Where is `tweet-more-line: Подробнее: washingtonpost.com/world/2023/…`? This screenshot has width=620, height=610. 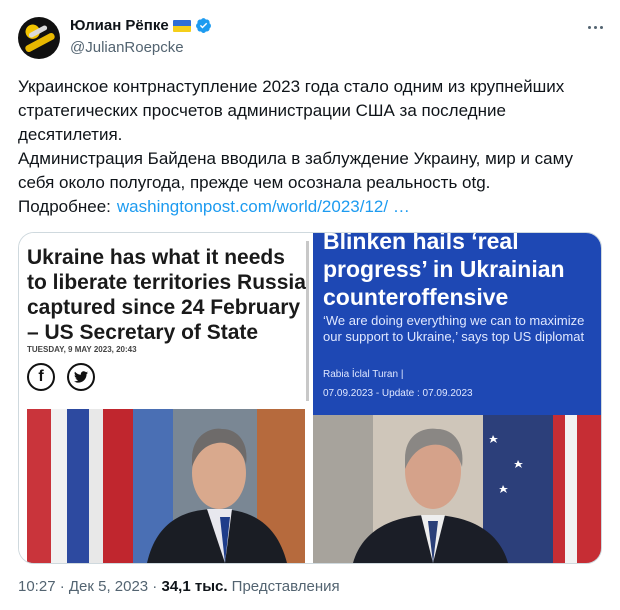 tweet-more-line: Подробнее: washingtonpost.com/world/2023/… is located at coordinates (313, 207).